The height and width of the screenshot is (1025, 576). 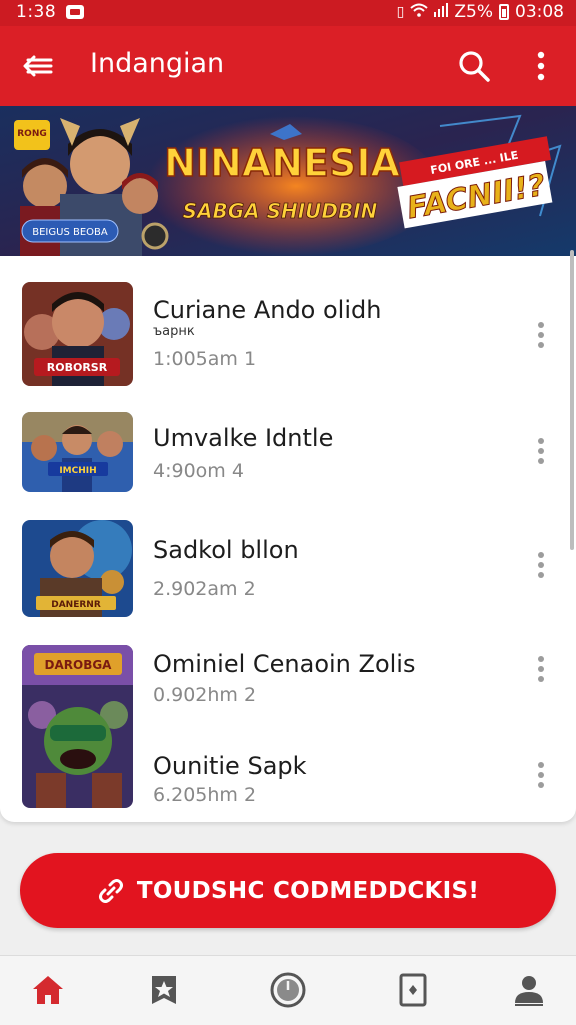 I want to click on game-thumbnail: DANERNR, so click(x=77, y=568).